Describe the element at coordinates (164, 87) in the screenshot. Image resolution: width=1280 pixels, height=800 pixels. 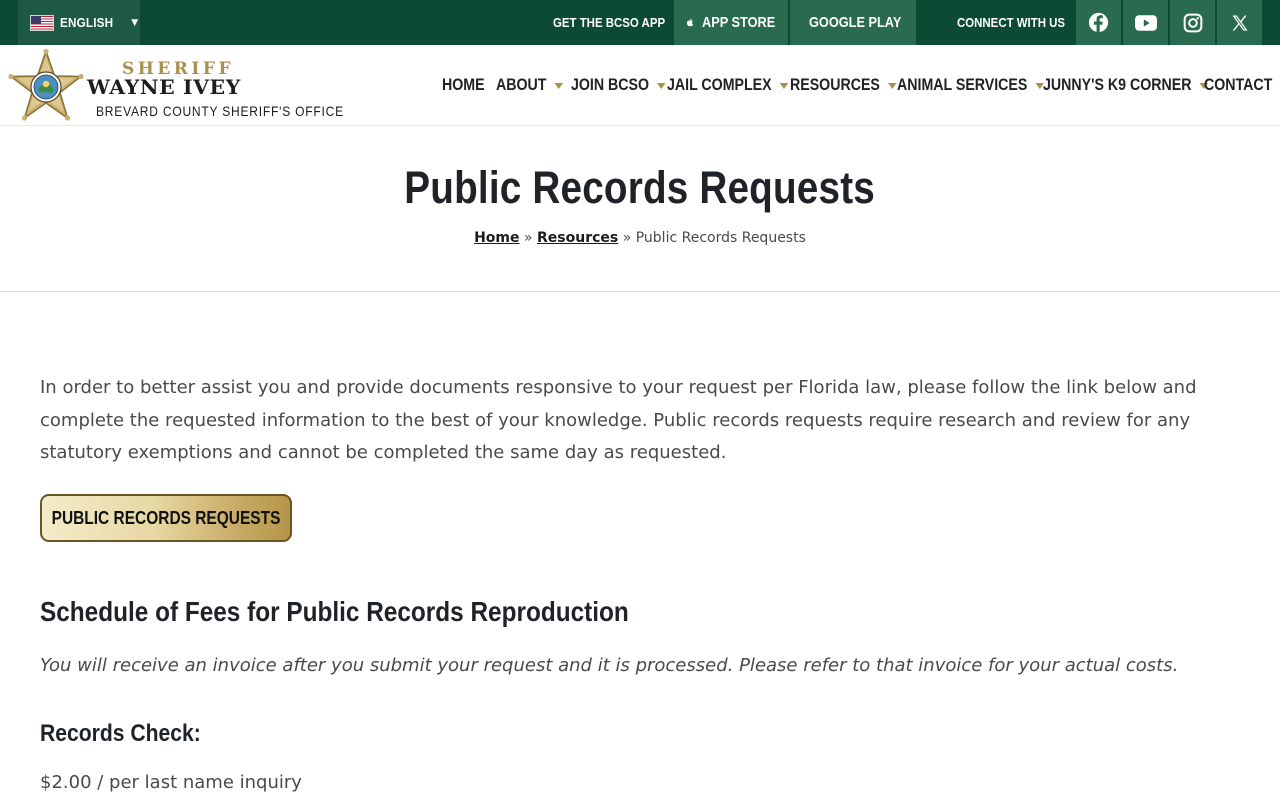
I see `logo-line-name: WAYNE IVEY` at that location.